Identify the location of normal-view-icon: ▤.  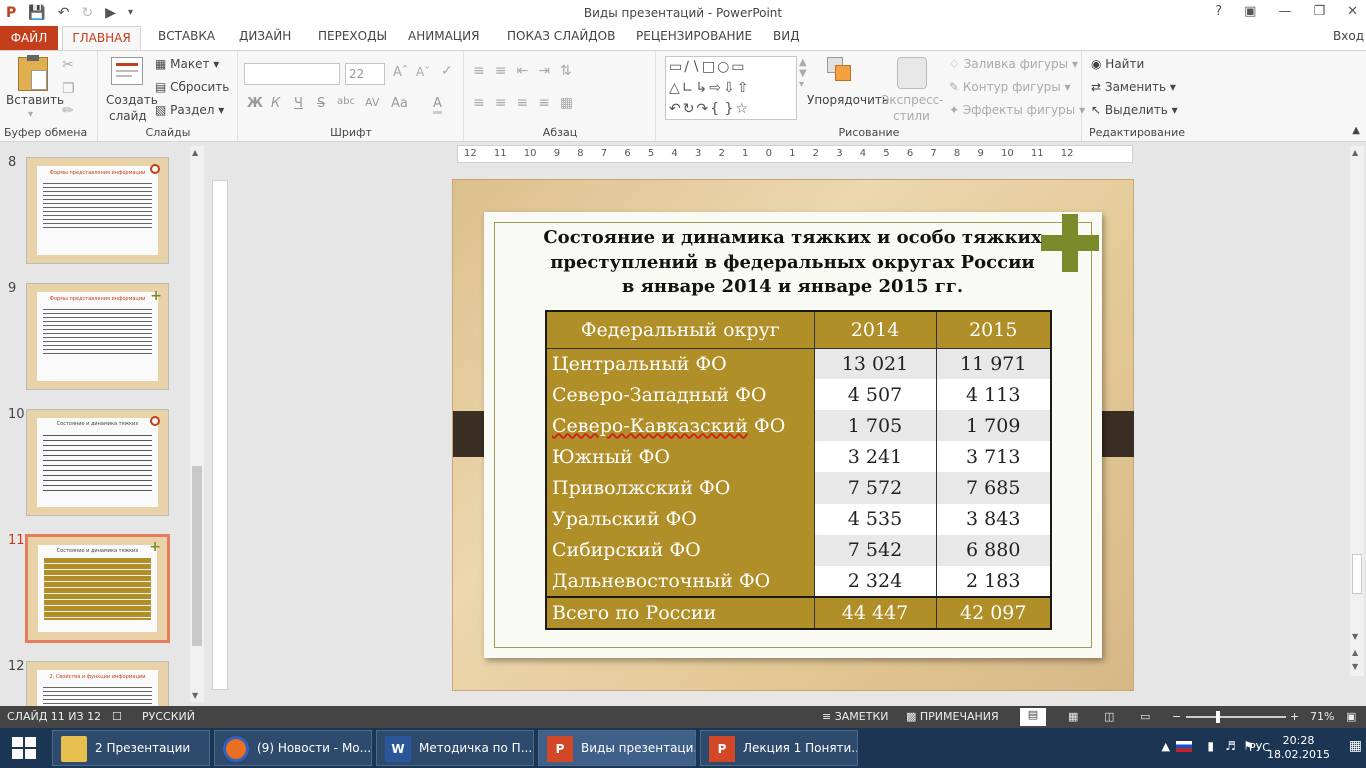
(1033, 717).